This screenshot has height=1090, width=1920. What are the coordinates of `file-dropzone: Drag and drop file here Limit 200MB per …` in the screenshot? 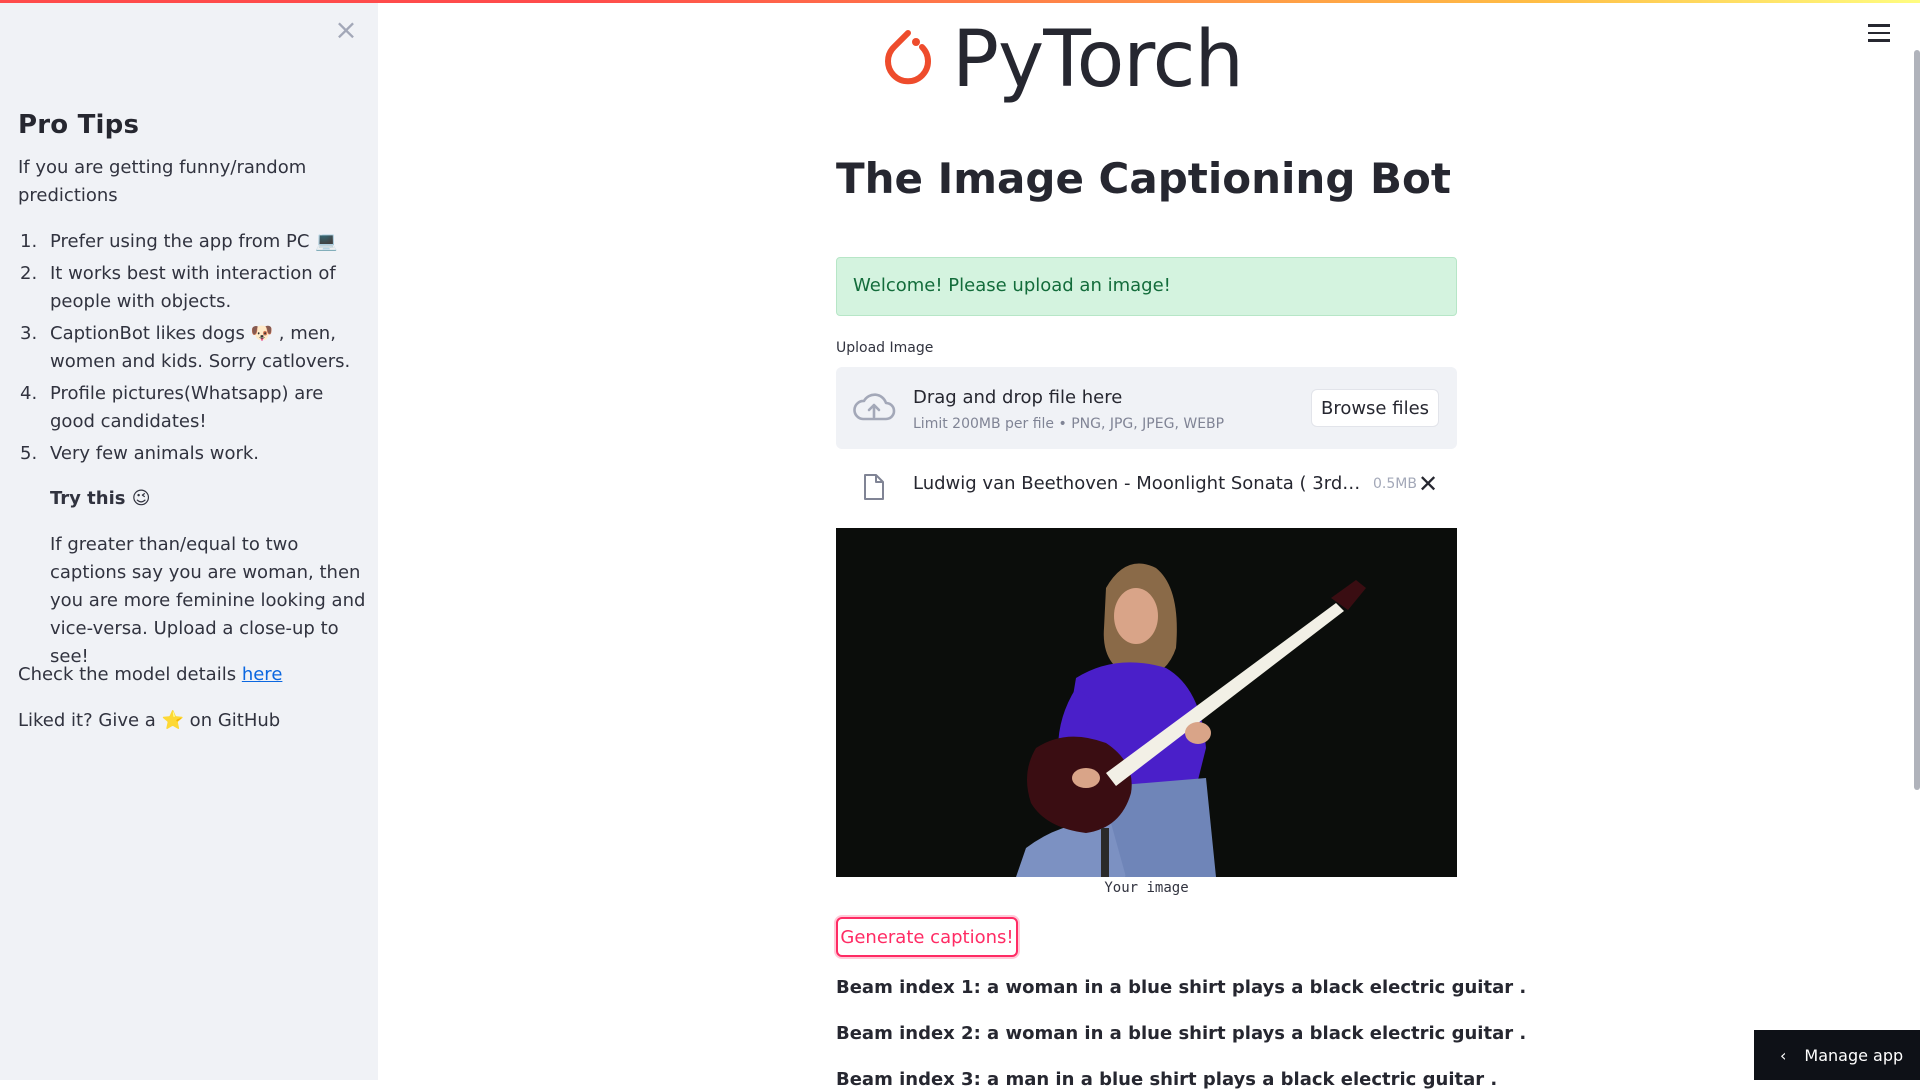 It's located at (1146, 408).